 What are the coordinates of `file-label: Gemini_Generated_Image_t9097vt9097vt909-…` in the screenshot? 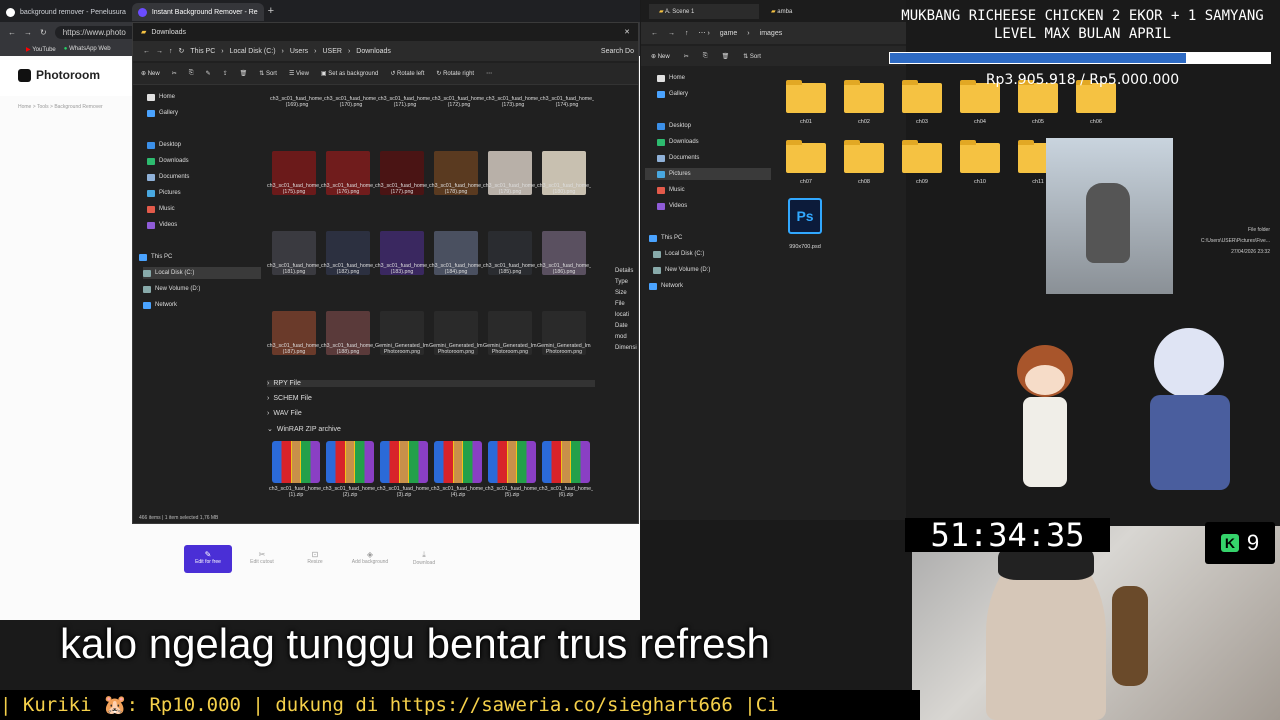 It's located at (510, 349).